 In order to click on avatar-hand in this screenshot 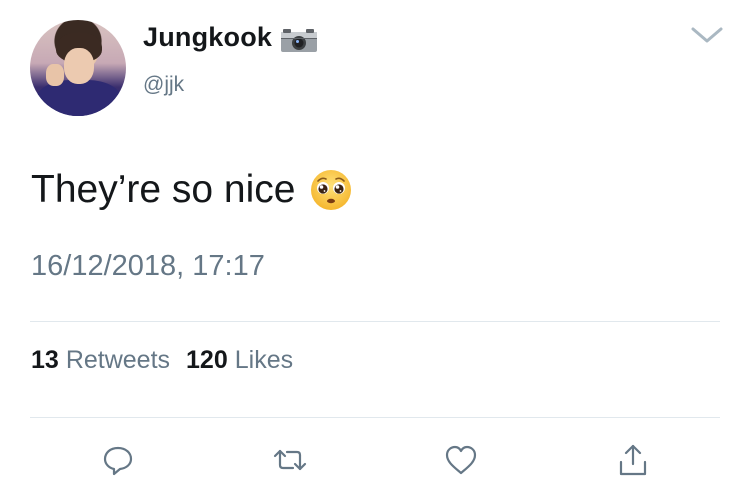, I will do `click(55, 75)`.